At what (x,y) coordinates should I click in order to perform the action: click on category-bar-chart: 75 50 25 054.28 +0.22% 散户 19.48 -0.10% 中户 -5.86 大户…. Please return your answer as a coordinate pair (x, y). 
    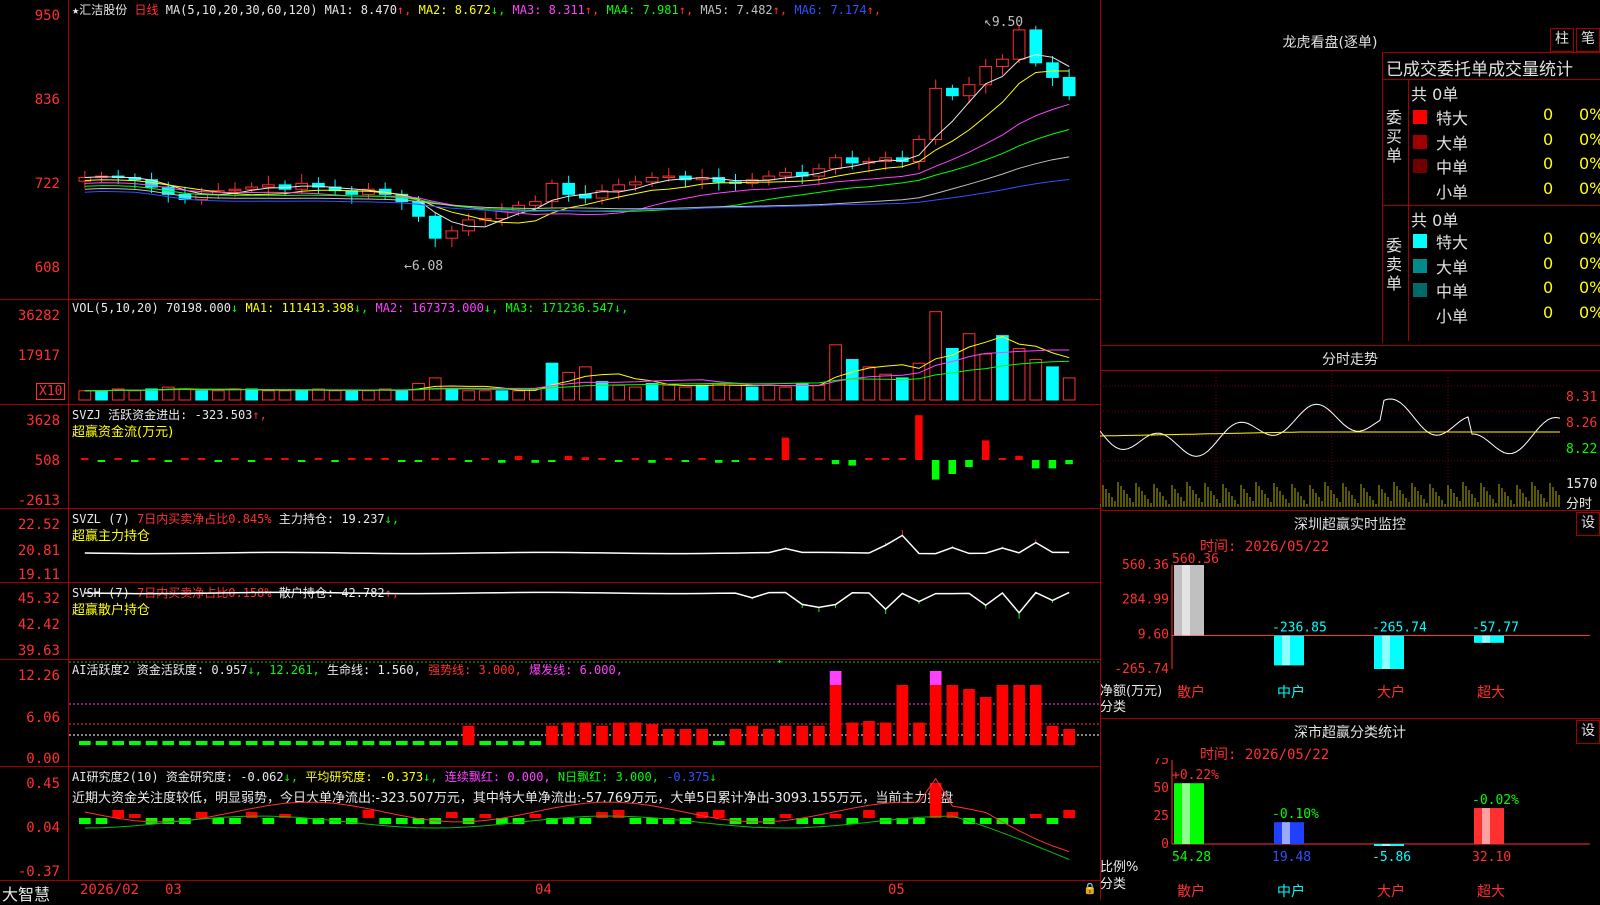
    Looking at the image, I should click on (1350, 829).